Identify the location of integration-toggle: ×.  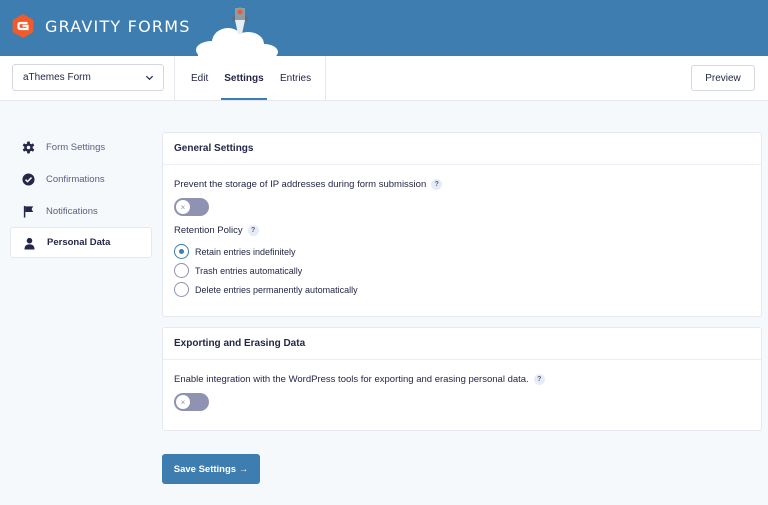
(191, 402).